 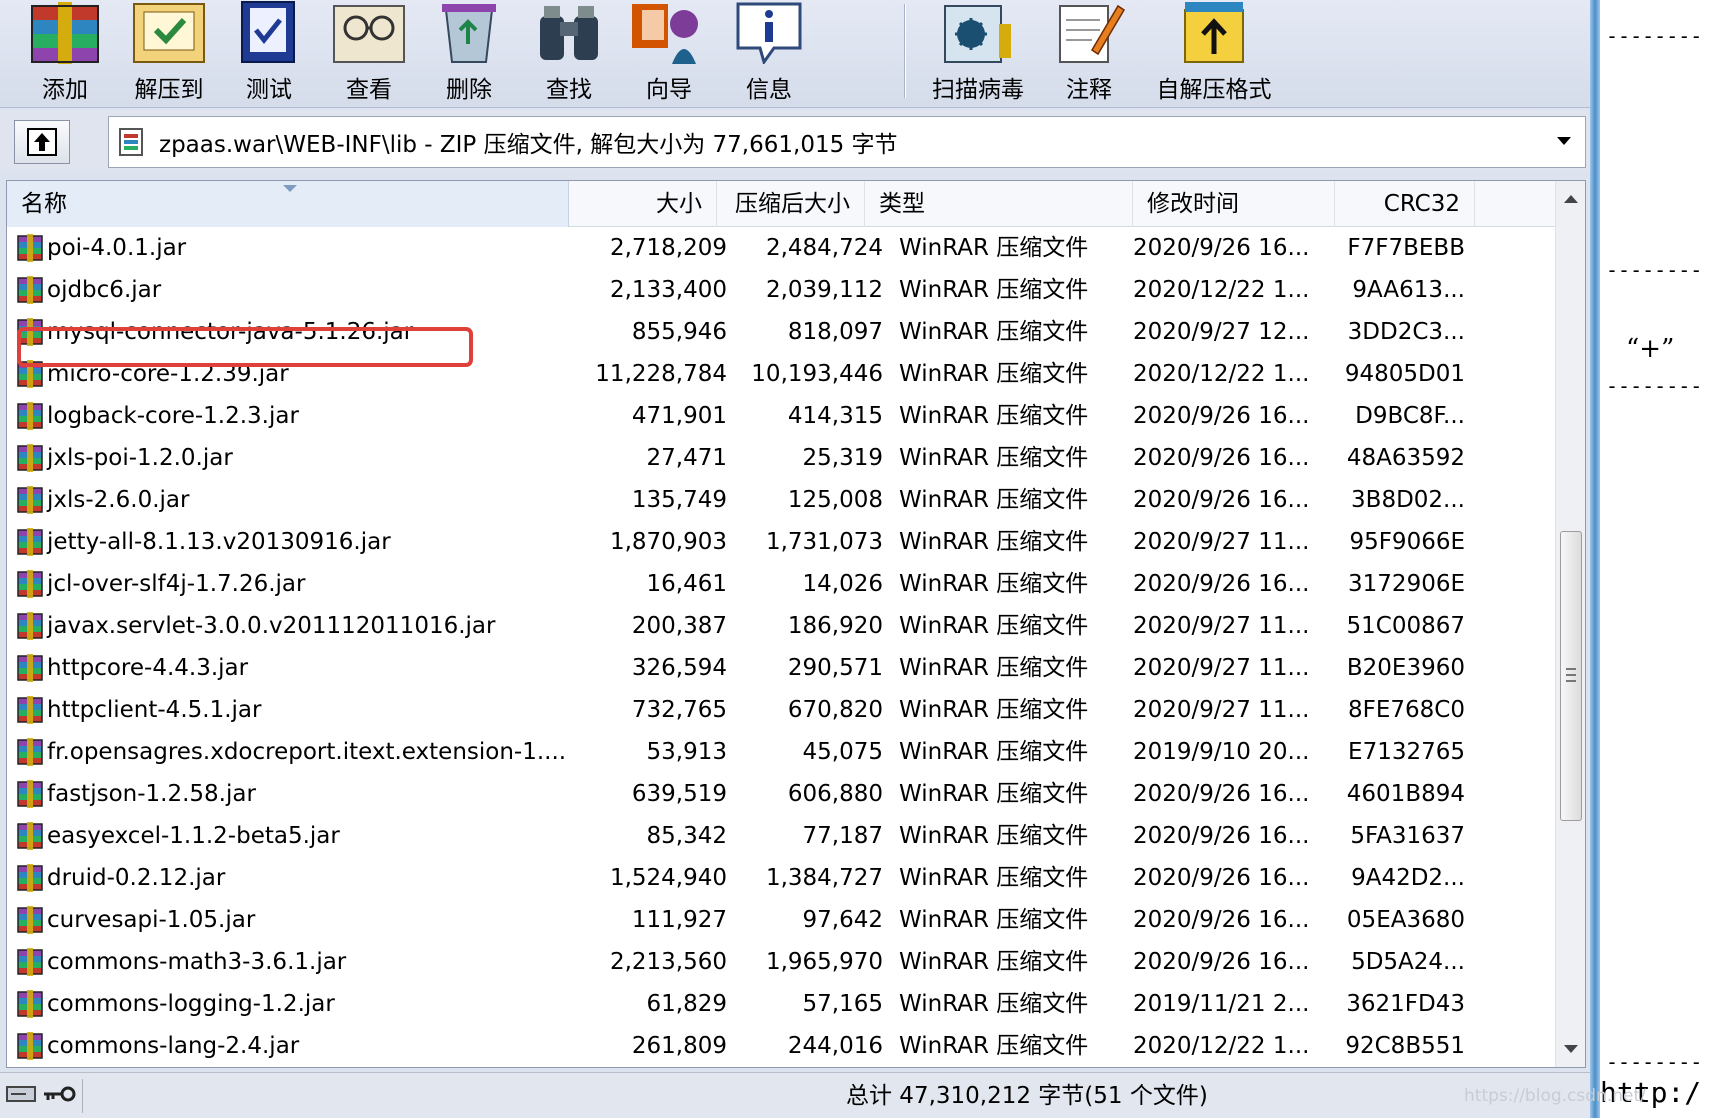 I want to click on column-header-packed: 压缩后大小, so click(x=791, y=204).